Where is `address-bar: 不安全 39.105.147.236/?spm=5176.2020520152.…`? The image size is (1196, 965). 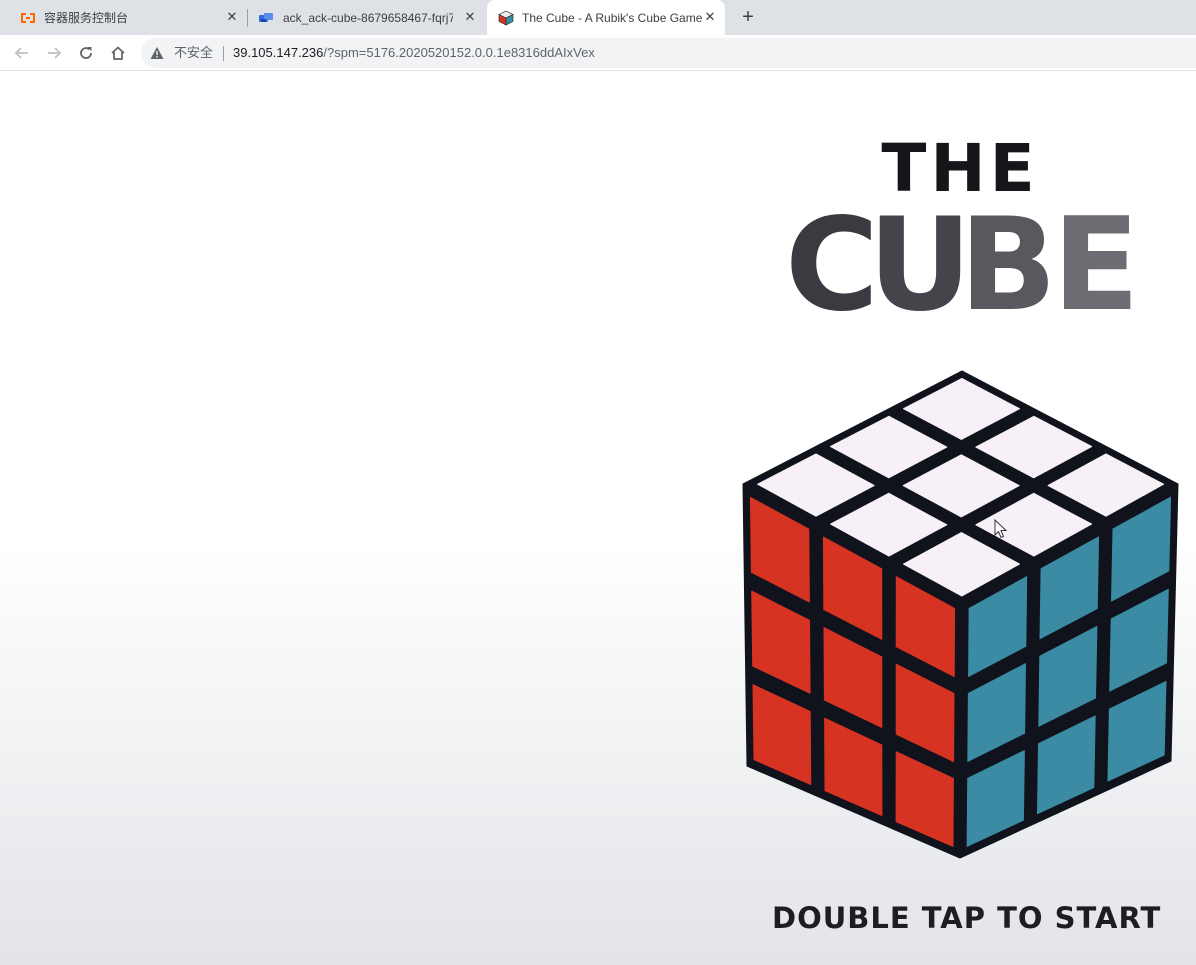
address-bar: 不安全 39.105.147.236/?spm=5176.2020520152.… is located at coordinates (668, 53).